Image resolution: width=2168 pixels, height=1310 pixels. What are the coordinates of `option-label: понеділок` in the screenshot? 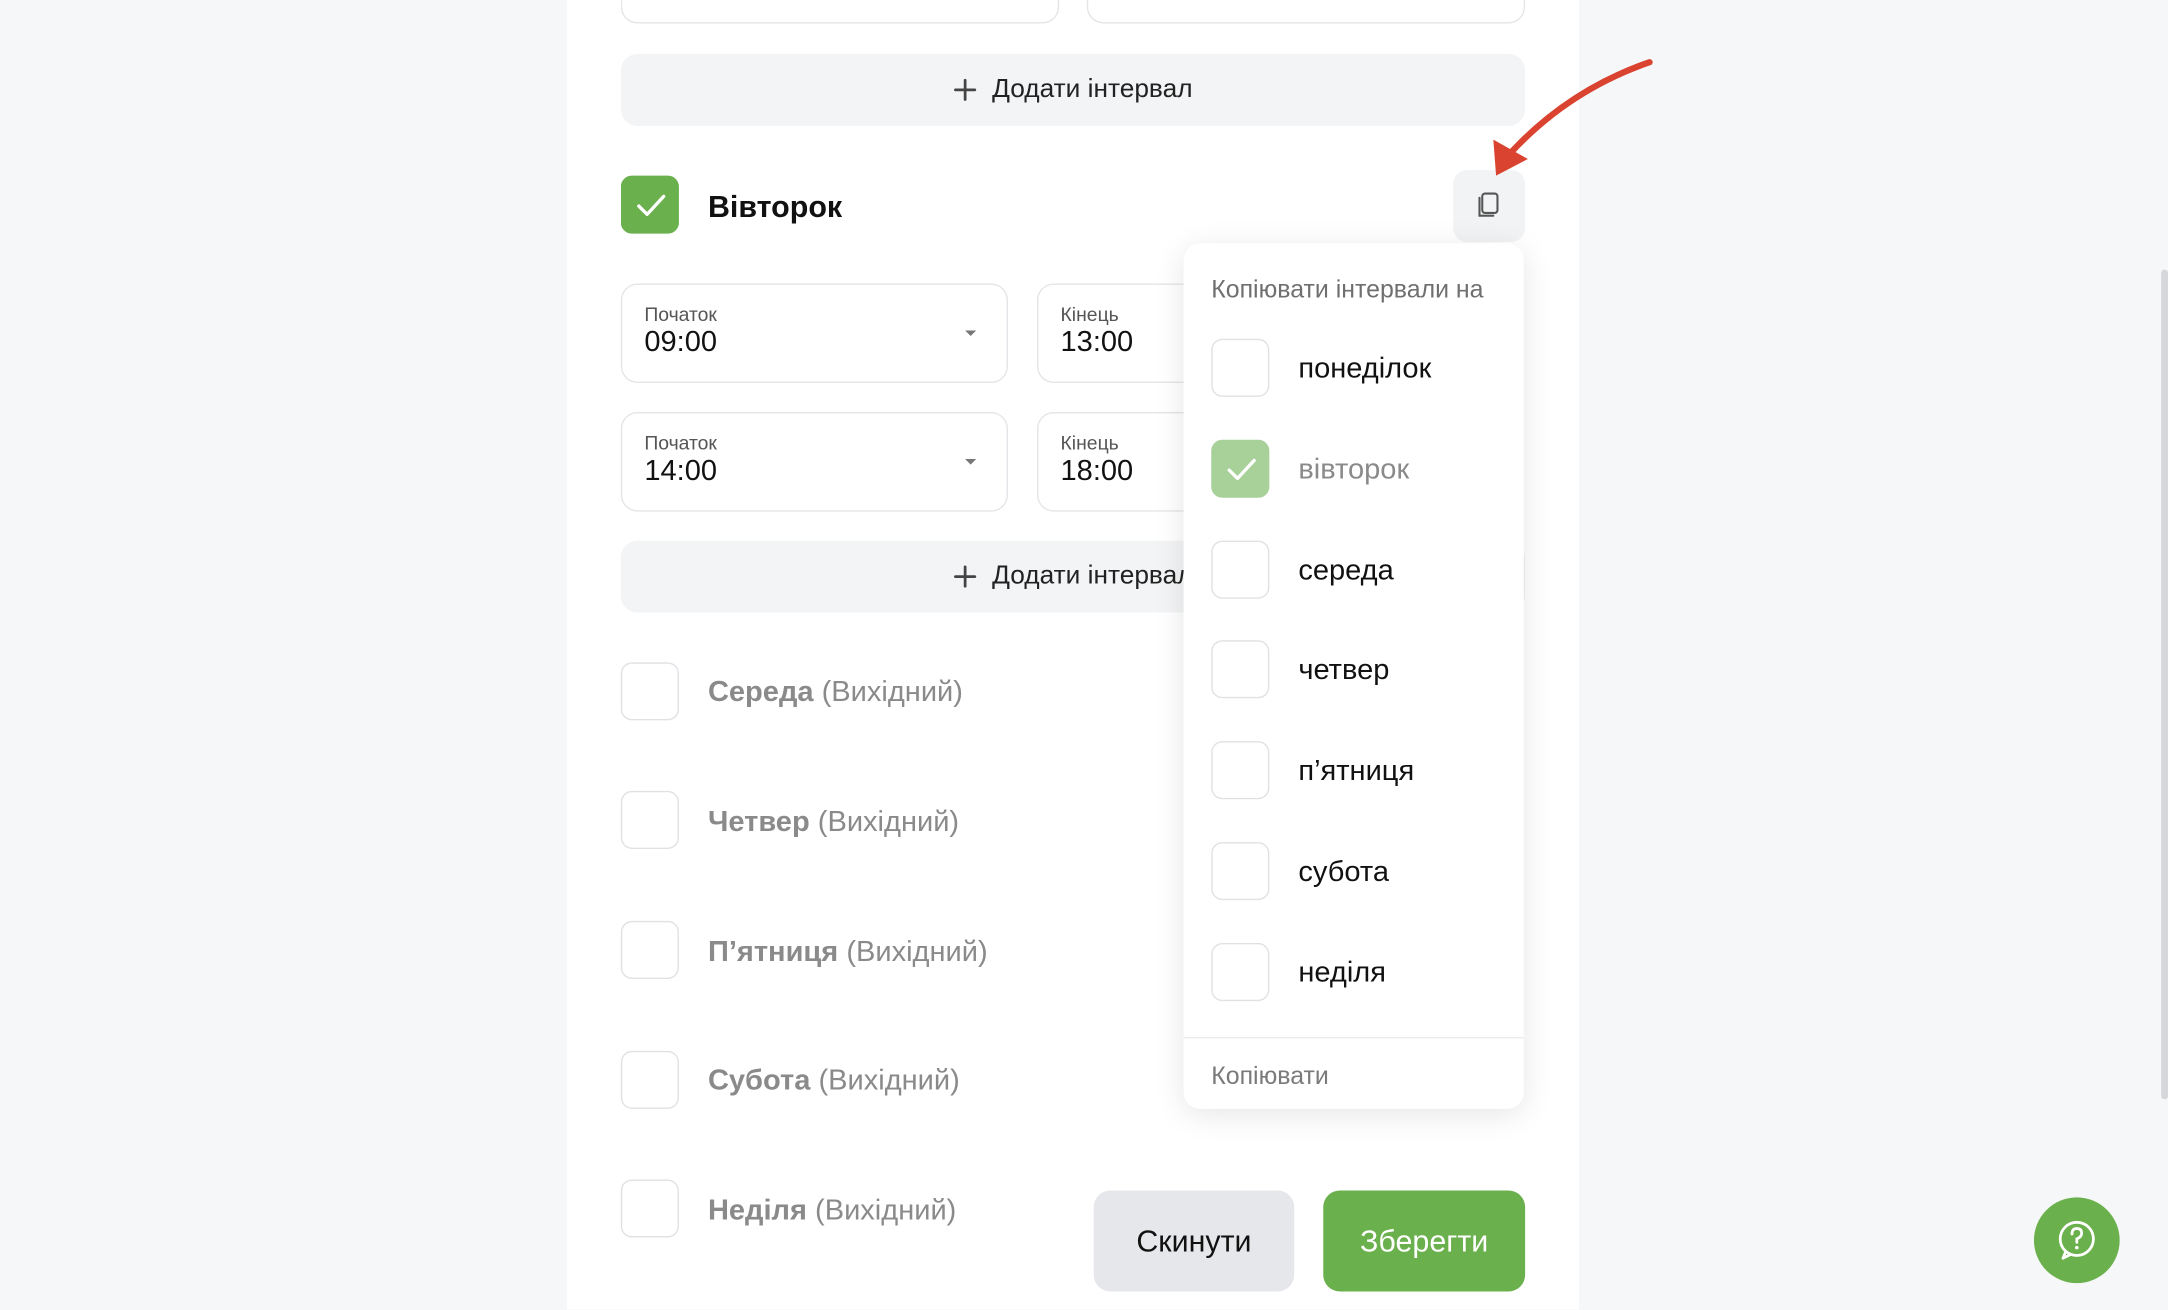 It's located at (1365, 368).